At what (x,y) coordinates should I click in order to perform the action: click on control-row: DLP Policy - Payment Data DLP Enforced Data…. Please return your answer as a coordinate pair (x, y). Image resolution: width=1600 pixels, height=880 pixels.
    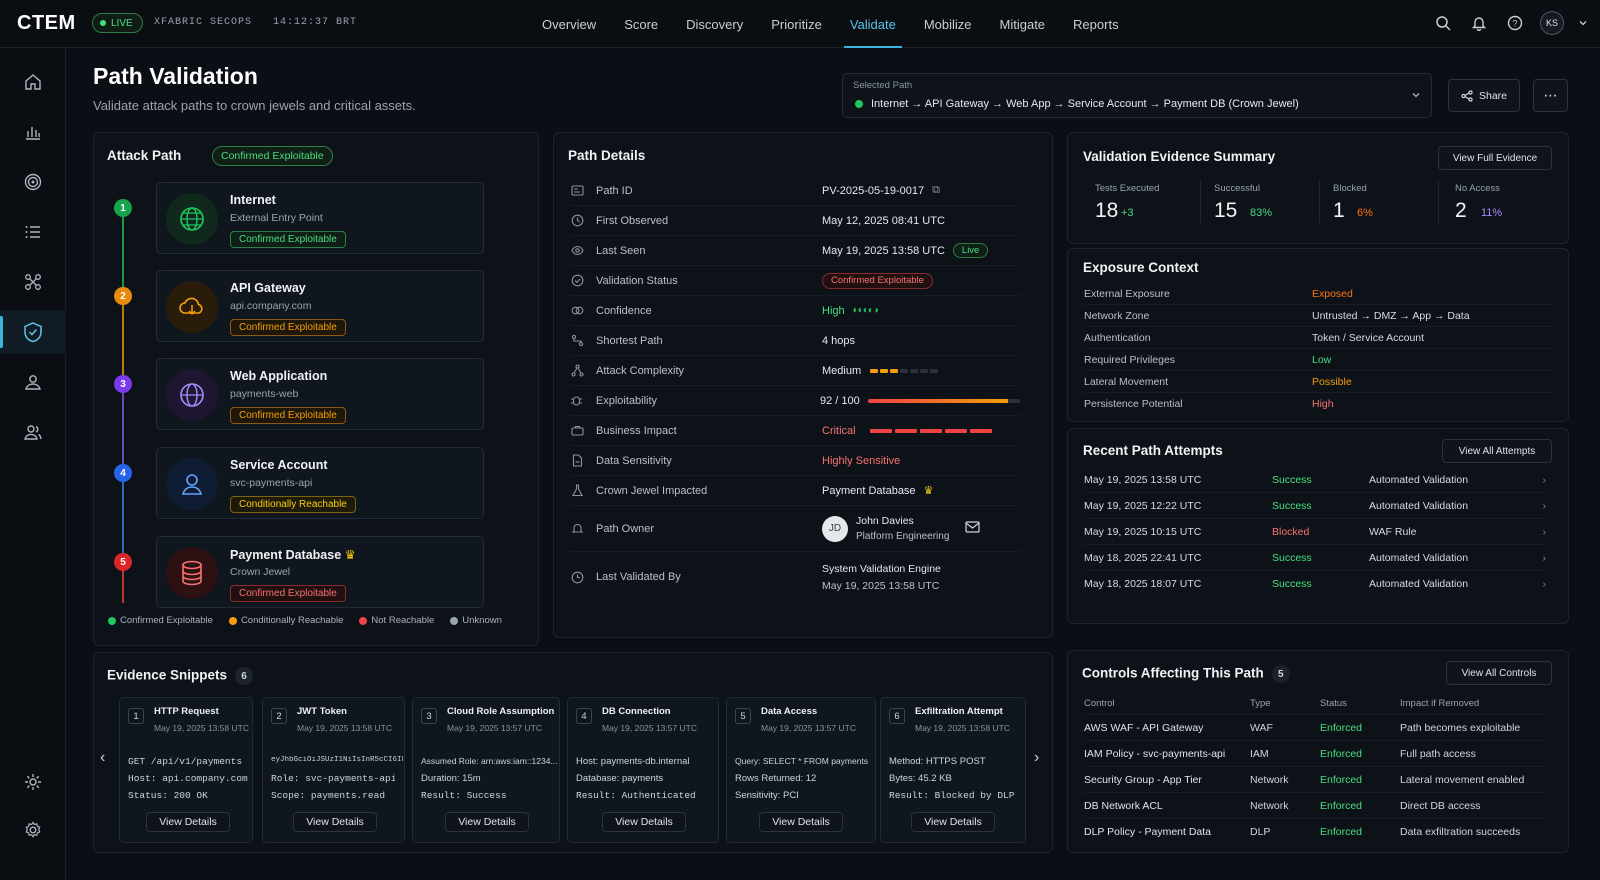
    Looking at the image, I should click on (1315, 832).